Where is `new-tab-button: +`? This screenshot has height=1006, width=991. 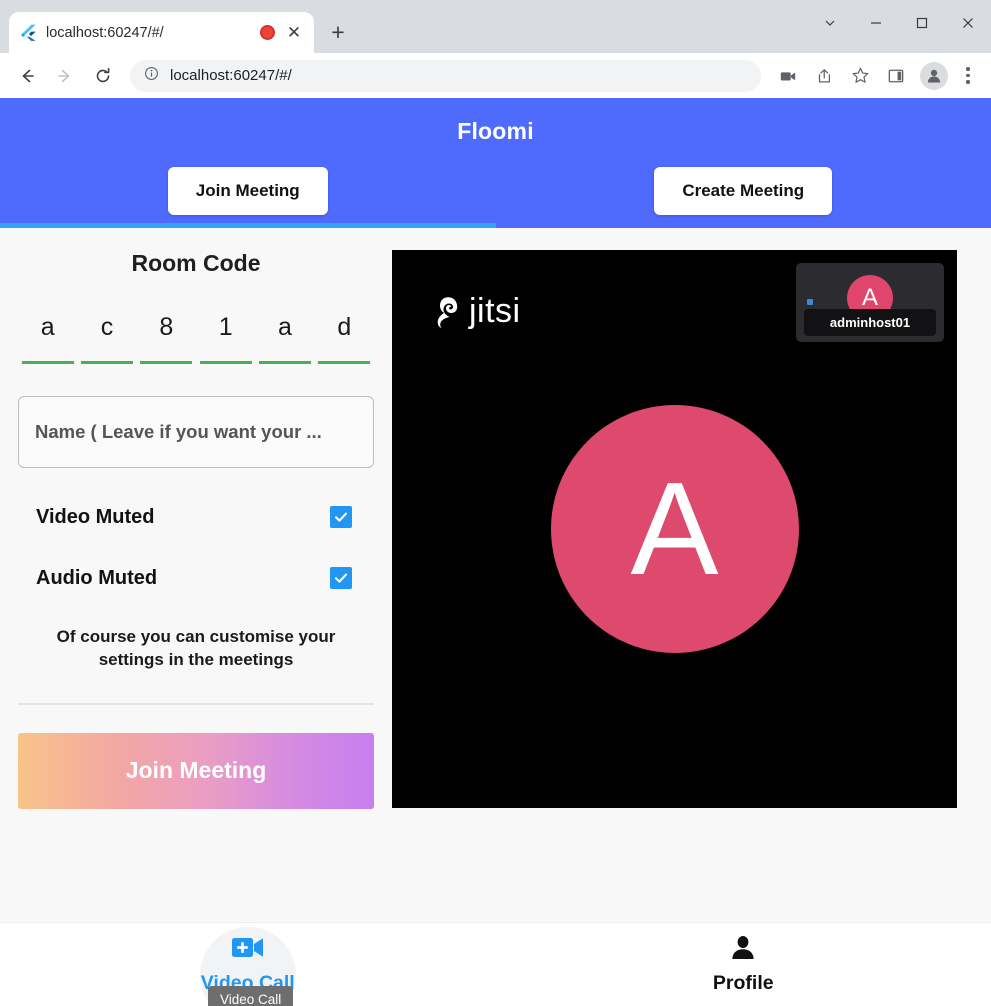 new-tab-button: + is located at coordinates (338, 32).